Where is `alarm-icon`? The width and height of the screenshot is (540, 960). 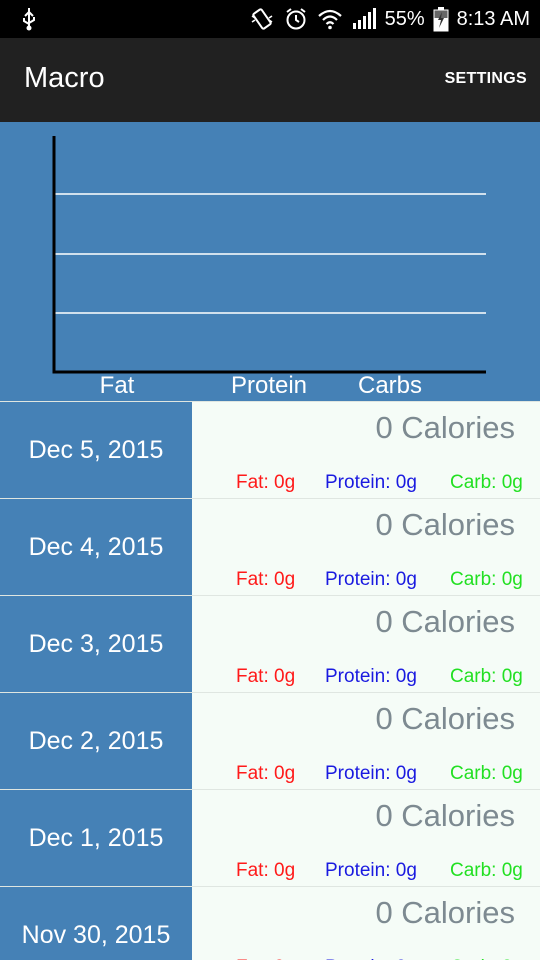 alarm-icon is located at coordinates (295, 19).